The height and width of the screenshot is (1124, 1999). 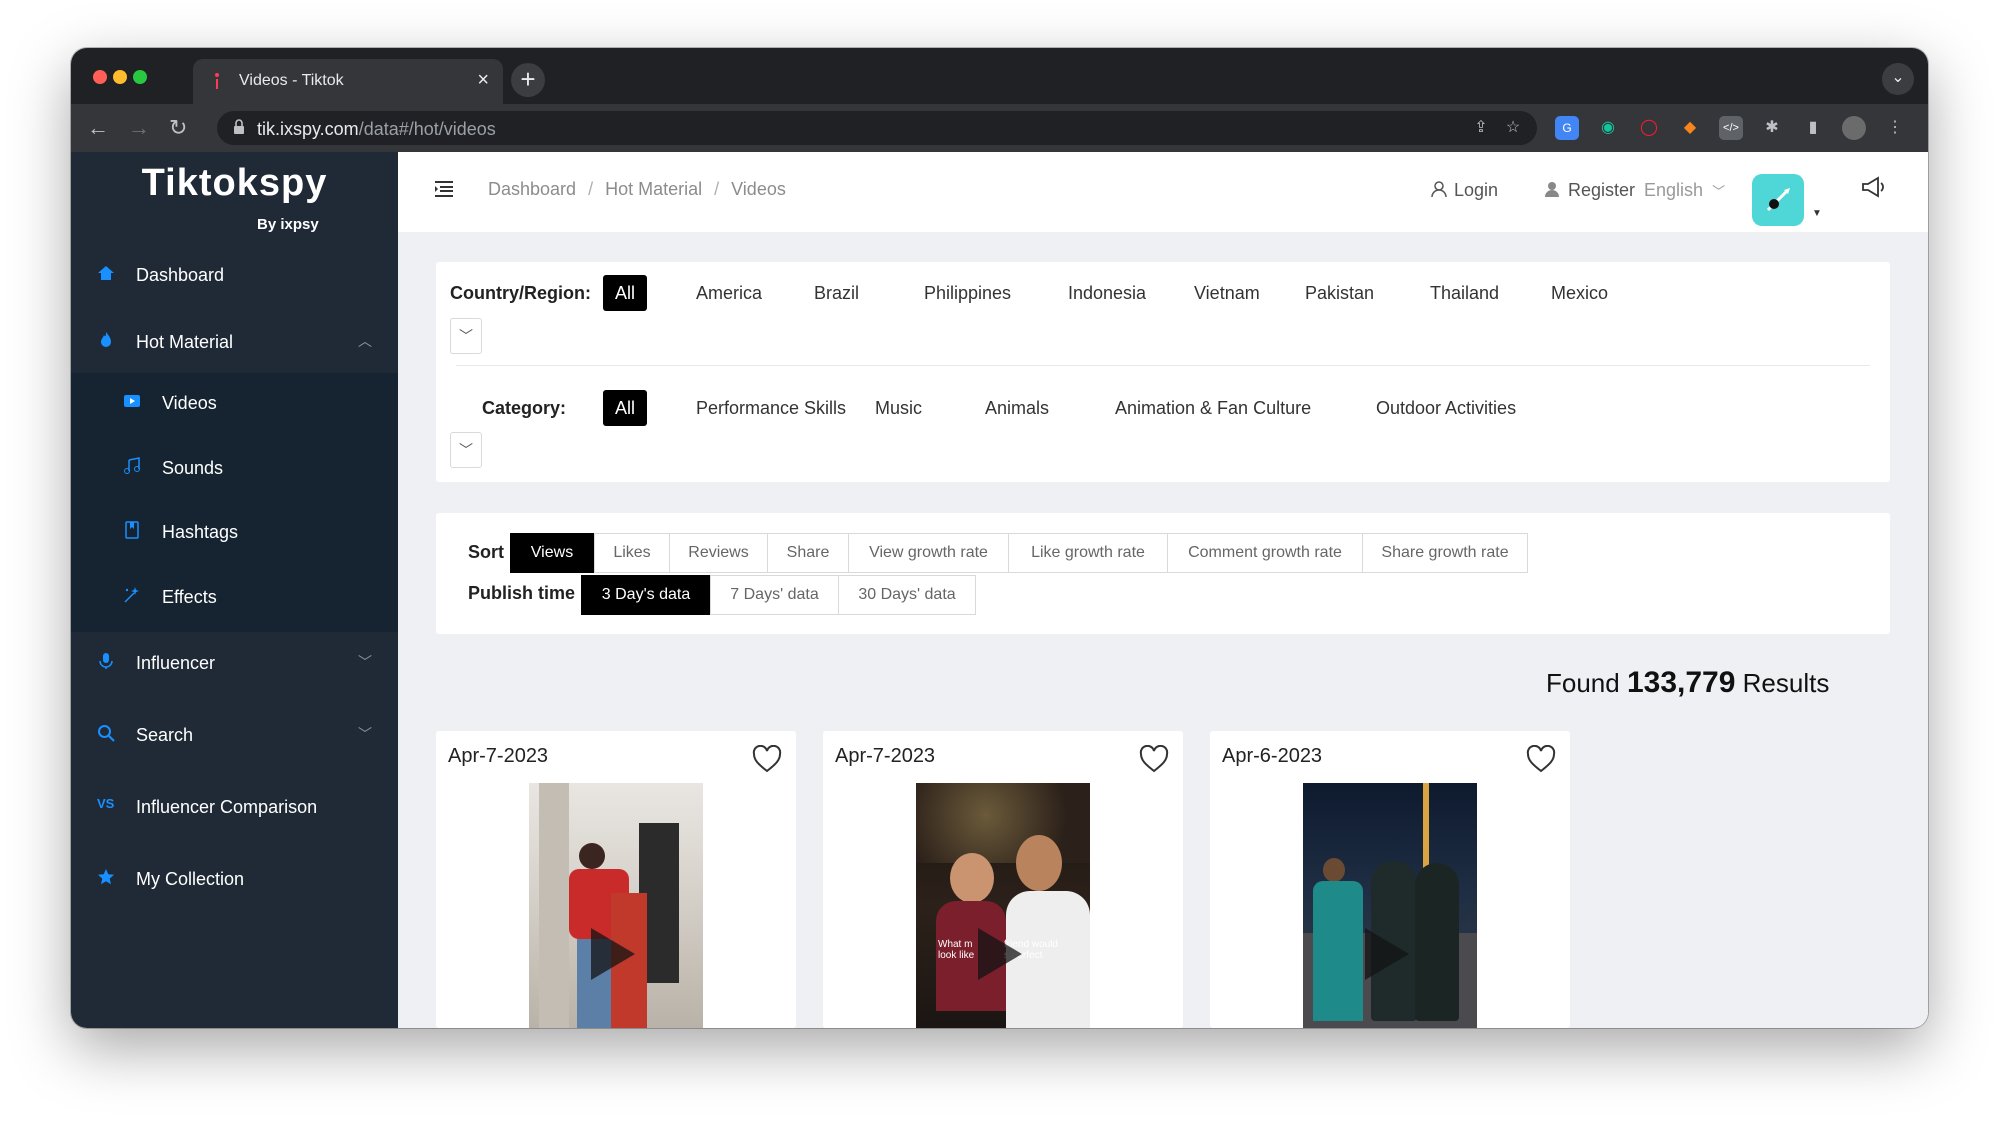 I want to click on address-bar: tik.ixspy.com/data#/hot/videos ⇪ ☆, so click(x=877, y=128).